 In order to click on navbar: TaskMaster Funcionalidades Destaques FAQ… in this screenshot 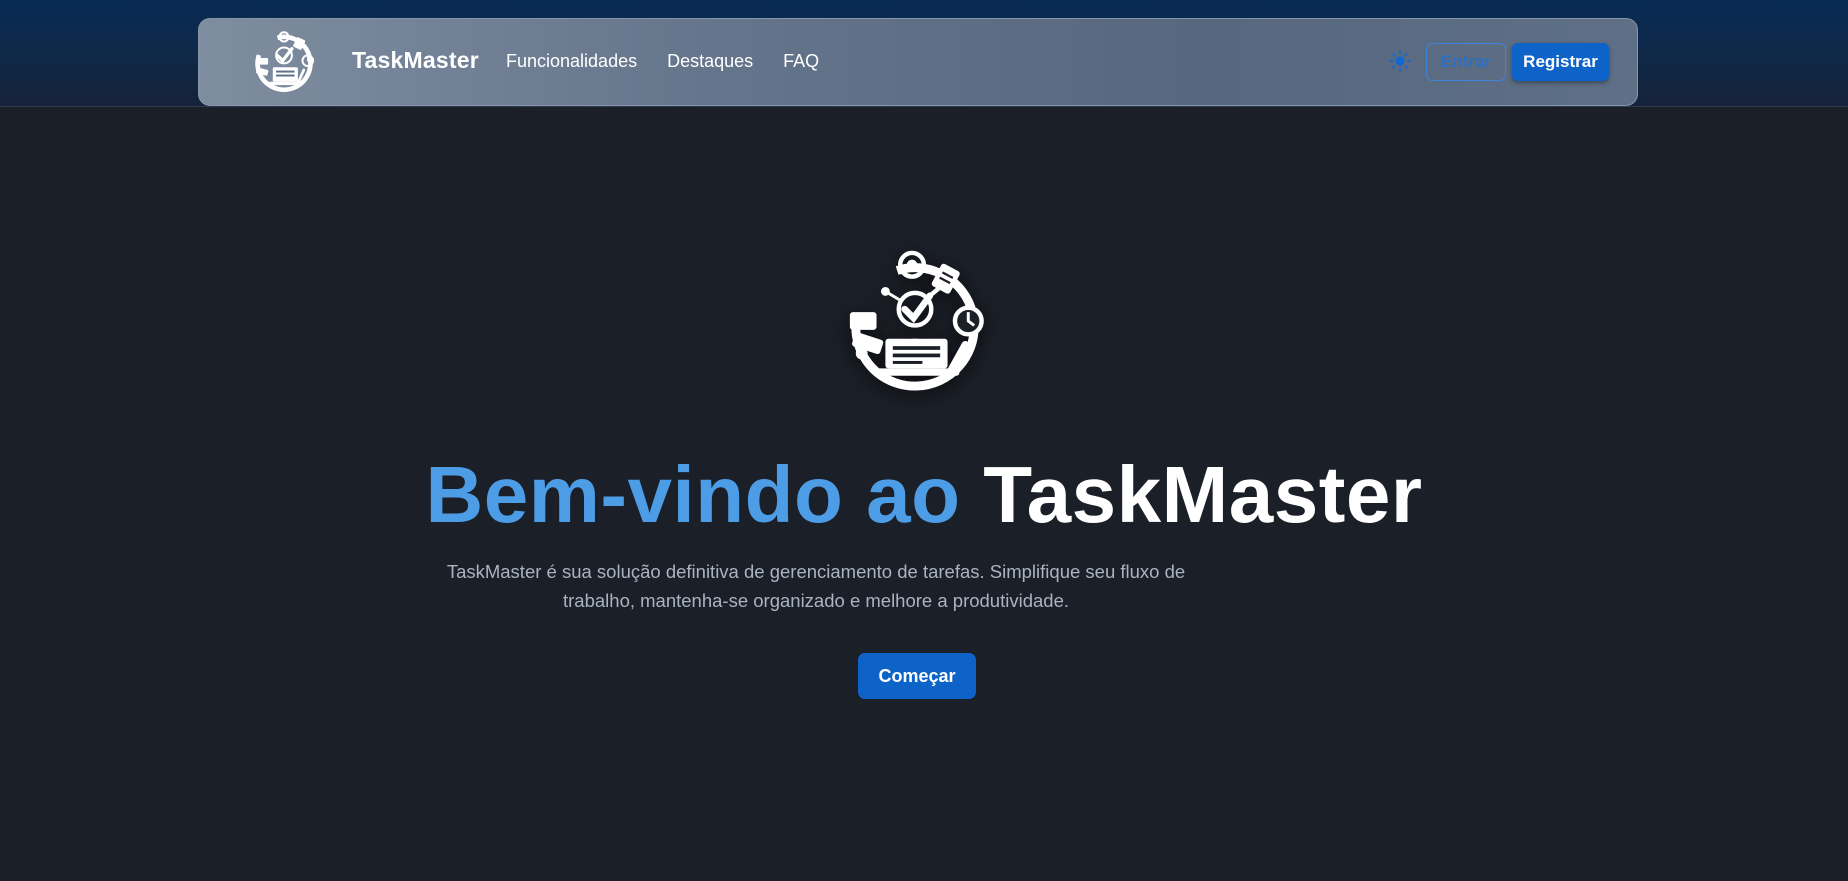, I will do `click(918, 62)`.